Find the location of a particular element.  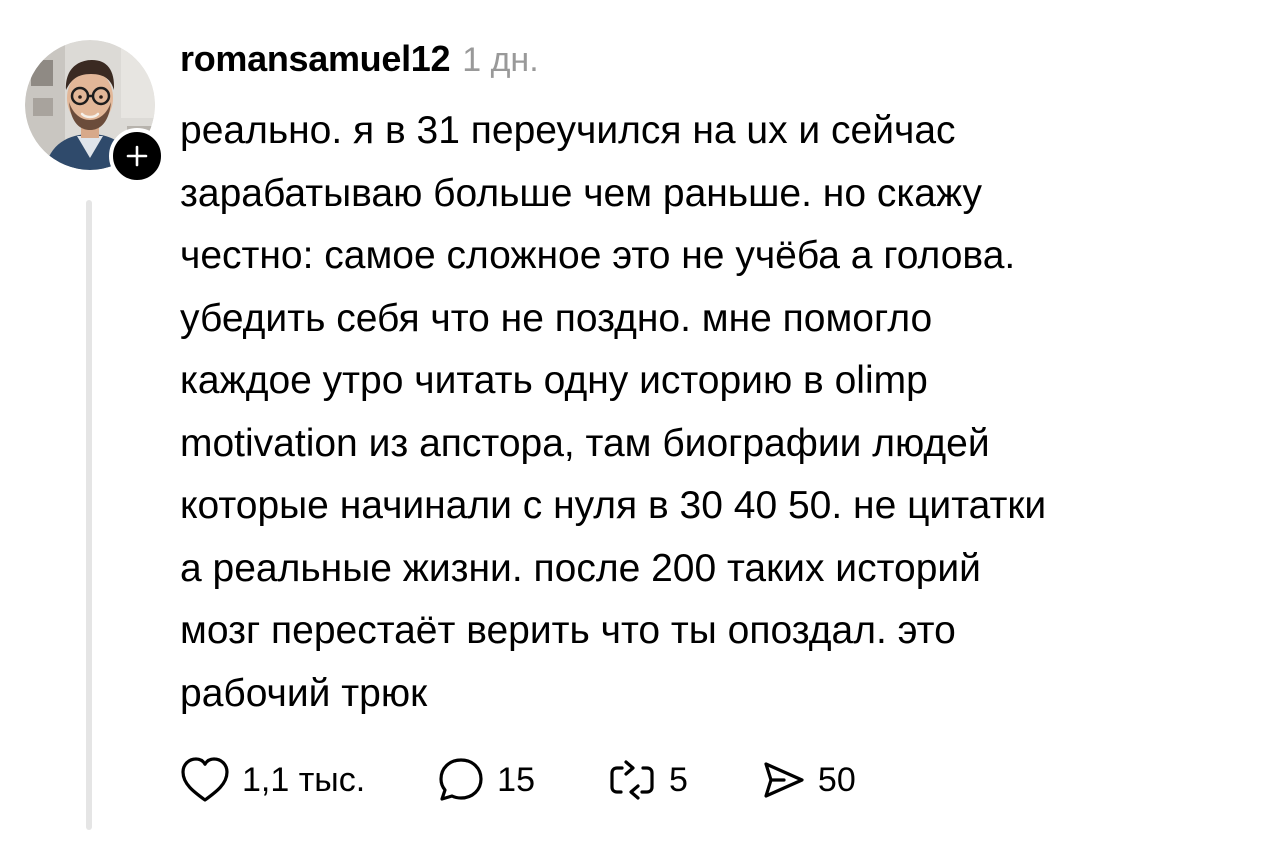

follow-button is located at coordinates (137, 156).